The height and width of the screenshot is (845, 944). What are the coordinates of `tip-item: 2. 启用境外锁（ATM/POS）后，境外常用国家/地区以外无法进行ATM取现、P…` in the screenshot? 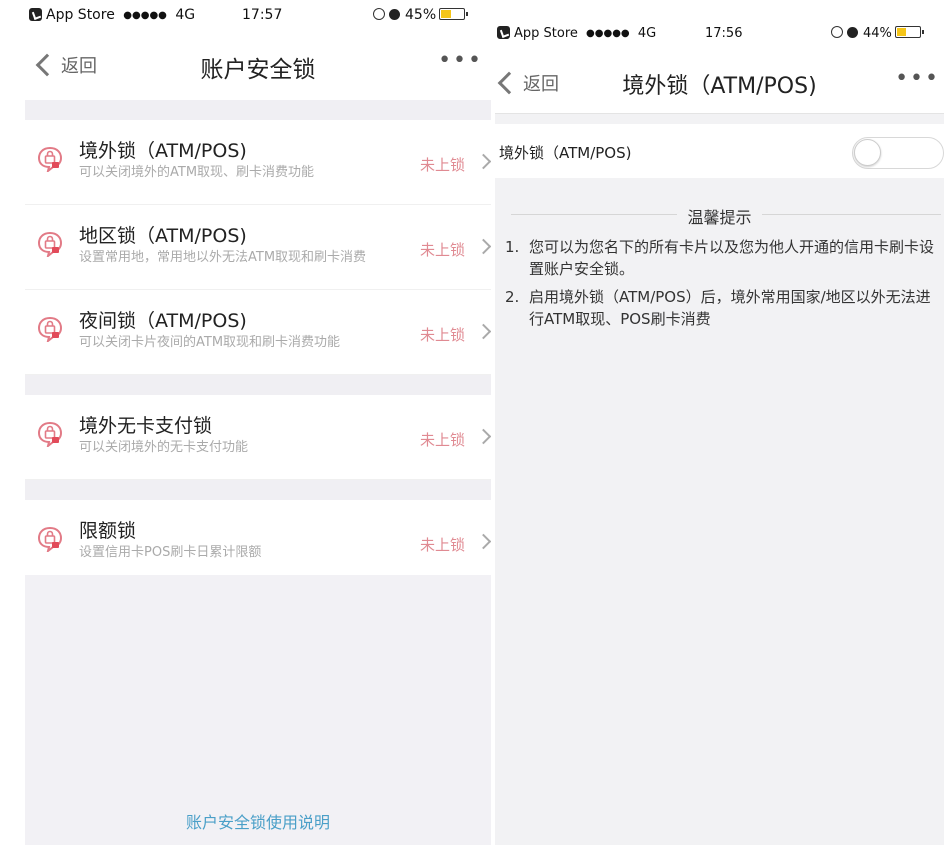 It's located at (719, 308).